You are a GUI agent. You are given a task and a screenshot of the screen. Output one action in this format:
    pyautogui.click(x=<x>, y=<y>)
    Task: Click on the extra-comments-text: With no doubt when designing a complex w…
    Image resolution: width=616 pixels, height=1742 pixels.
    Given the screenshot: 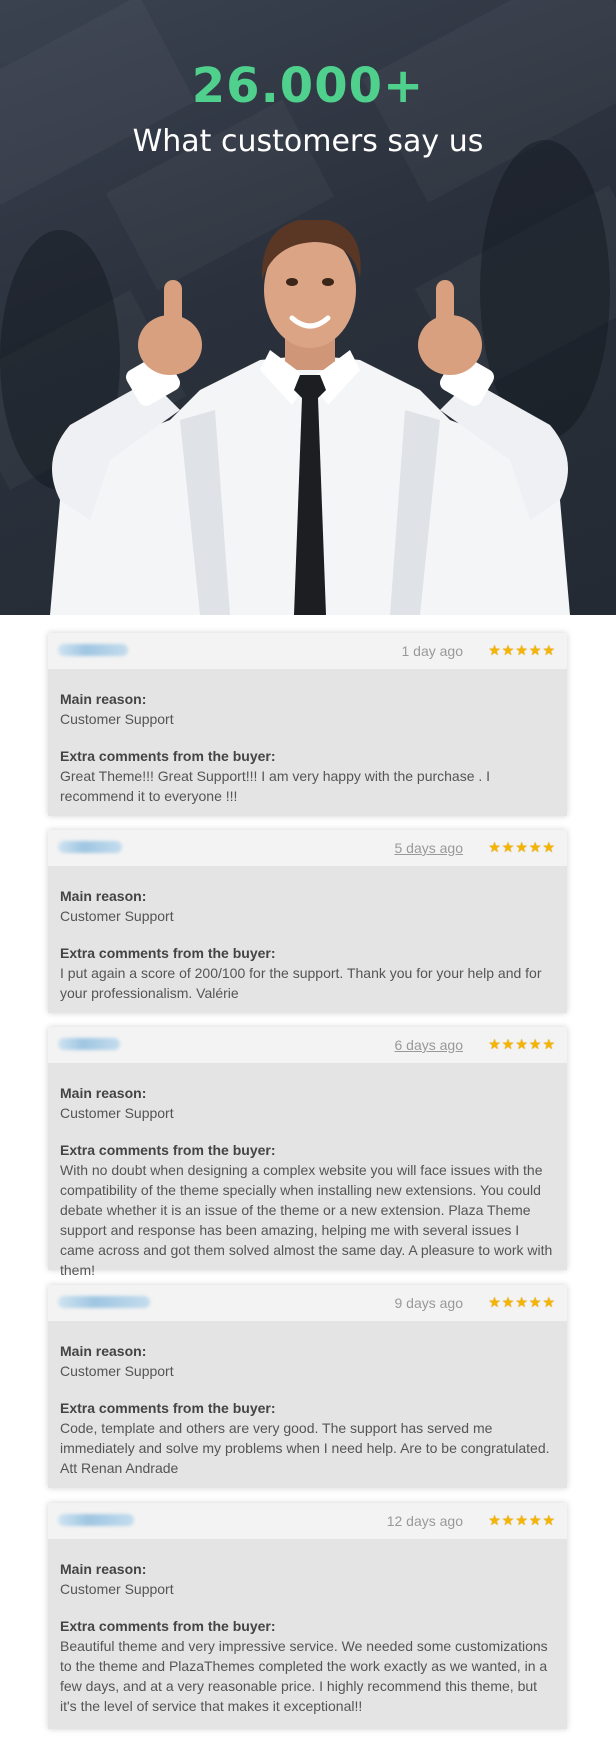 What is the action you would take?
    pyautogui.click(x=306, y=1220)
    